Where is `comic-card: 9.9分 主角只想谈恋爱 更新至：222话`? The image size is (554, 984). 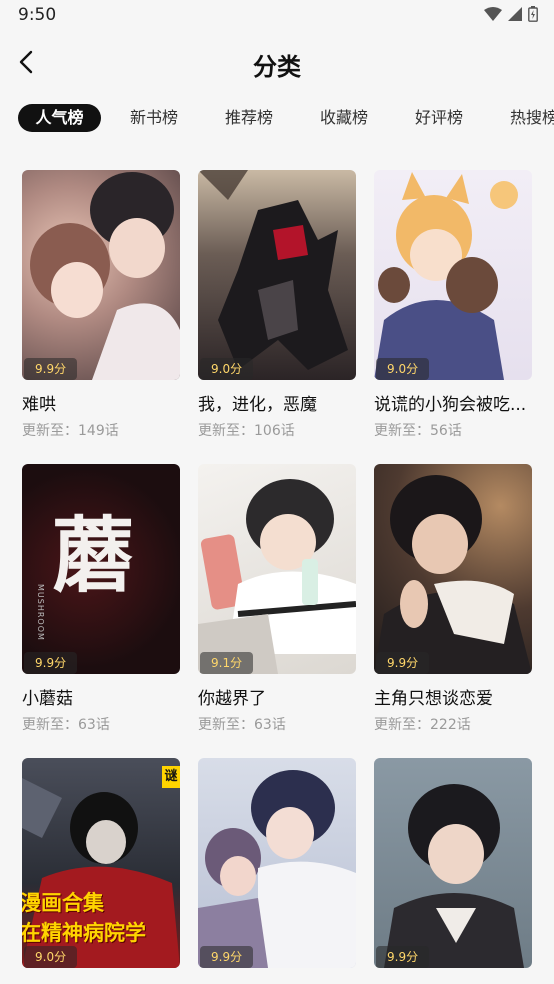 comic-card: 9.9分 主角只想谈恋爱 更新至：222话 is located at coordinates (453, 599).